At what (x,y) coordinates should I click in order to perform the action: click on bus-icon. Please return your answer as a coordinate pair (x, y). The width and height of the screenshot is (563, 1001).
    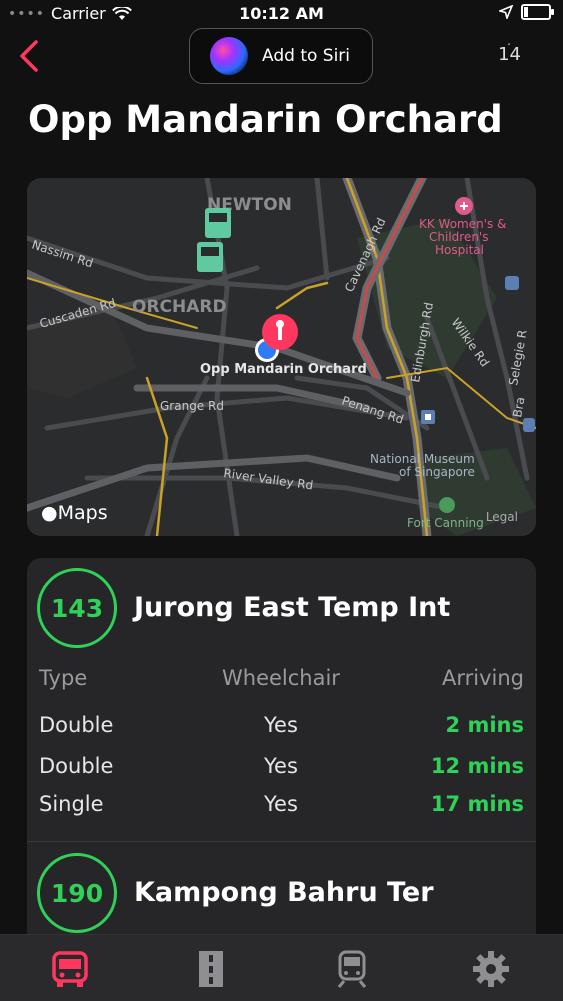
    Looking at the image, I should click on (70, 969).